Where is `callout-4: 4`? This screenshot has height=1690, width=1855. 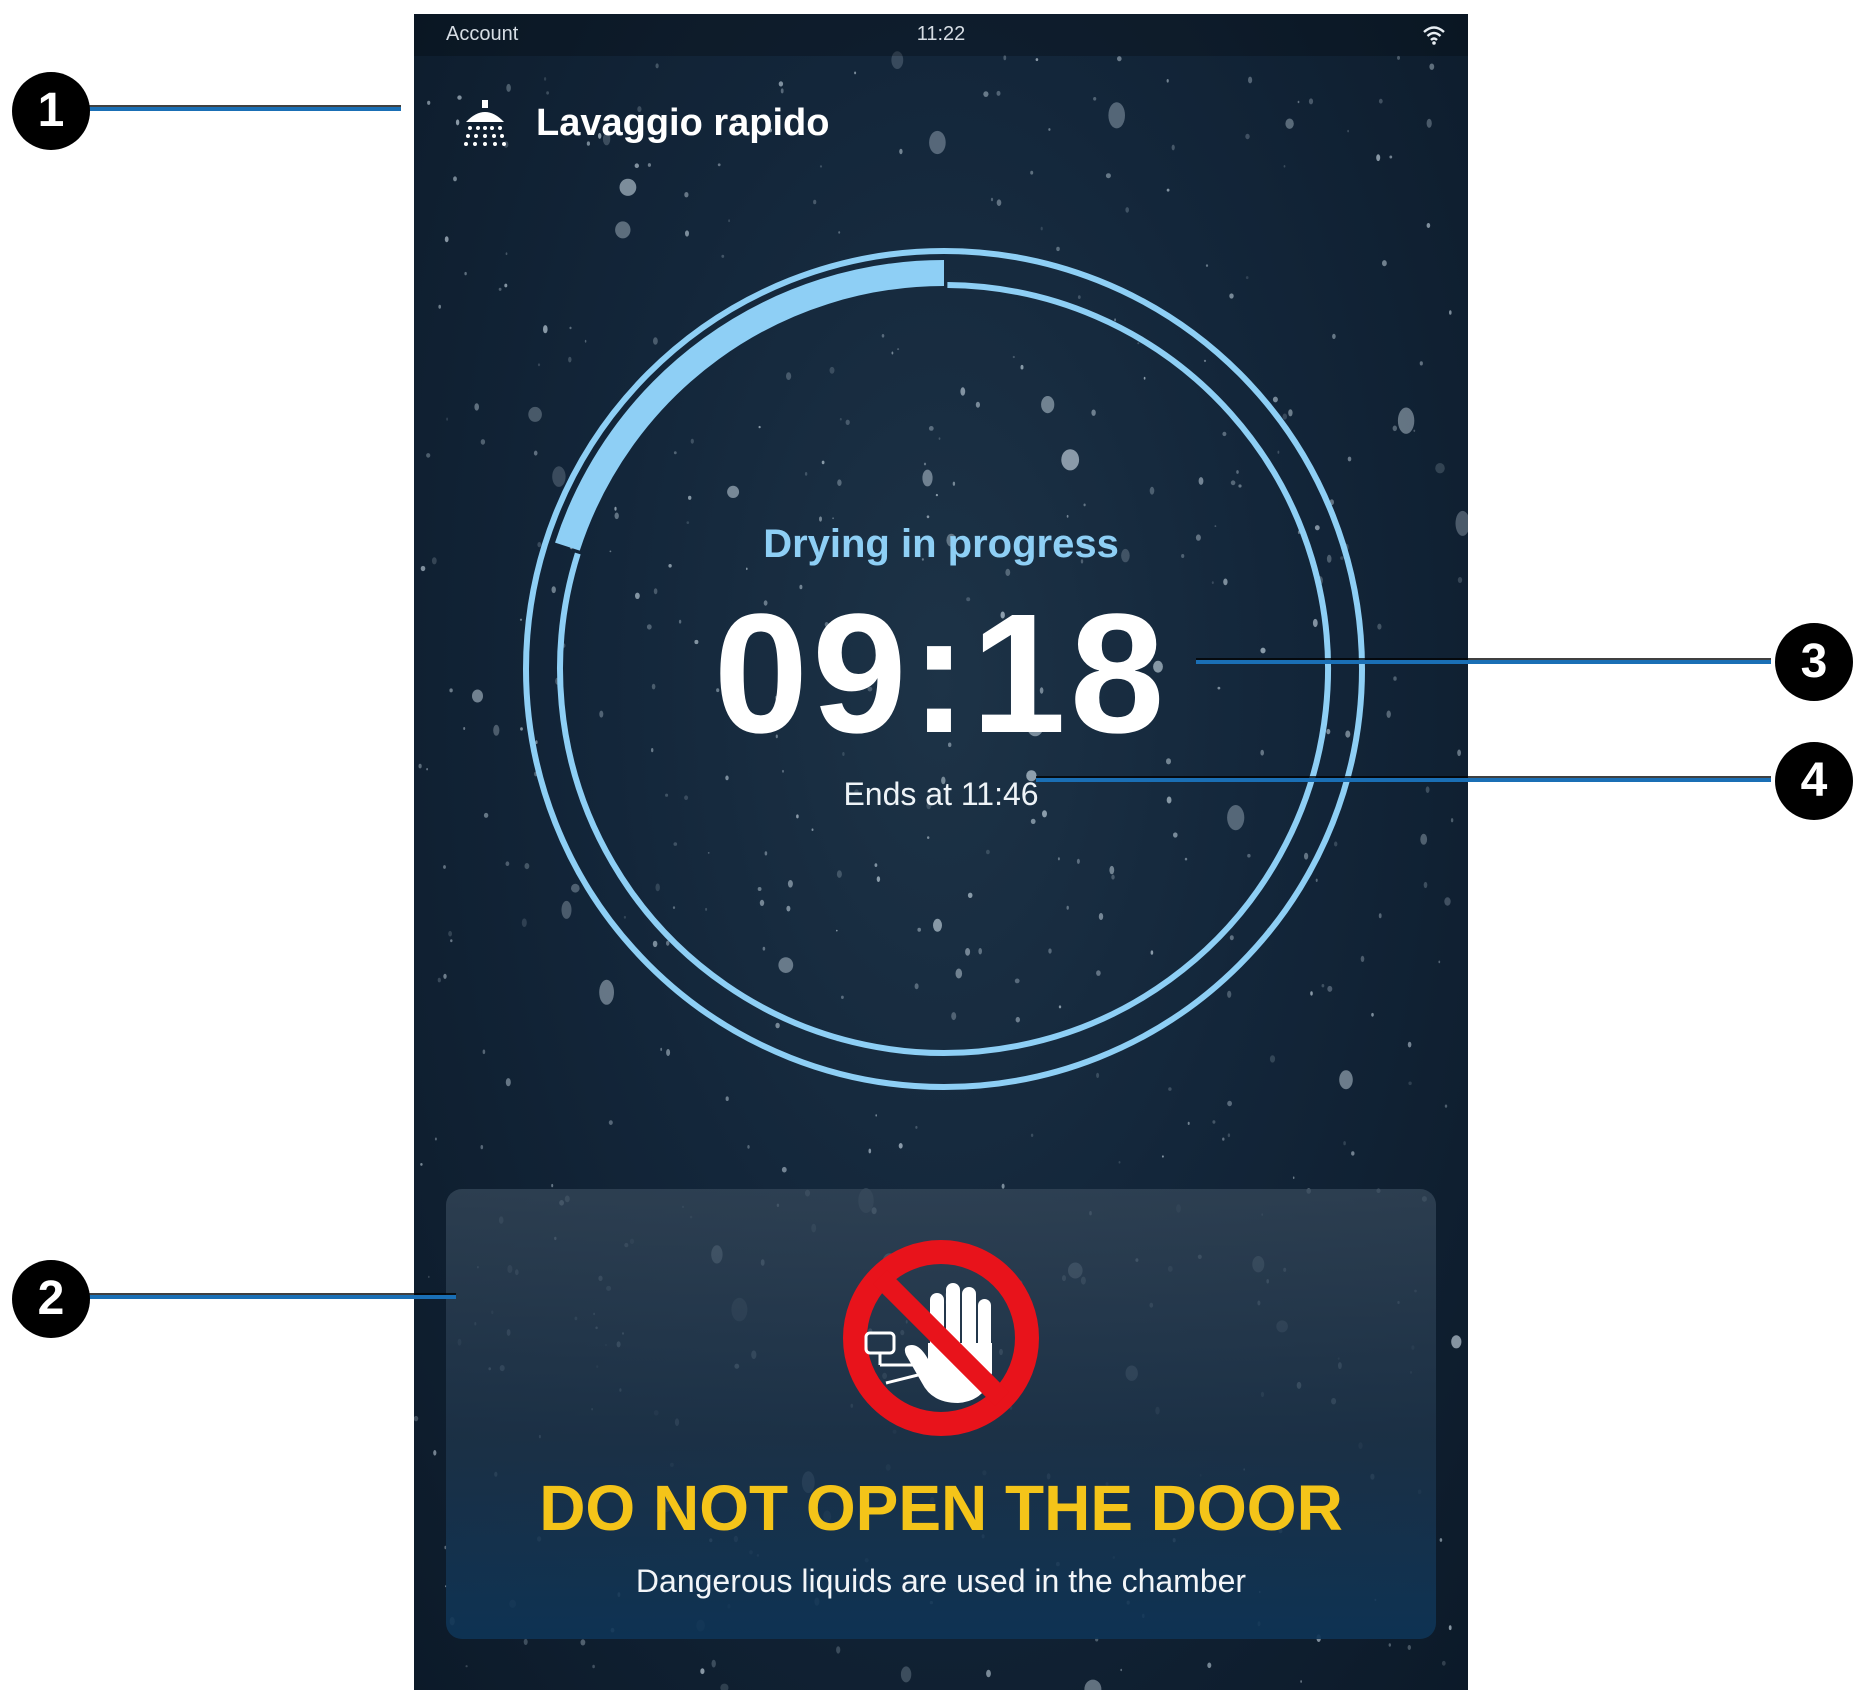 callout-4: 4 is located at coordinates (1814, 781).